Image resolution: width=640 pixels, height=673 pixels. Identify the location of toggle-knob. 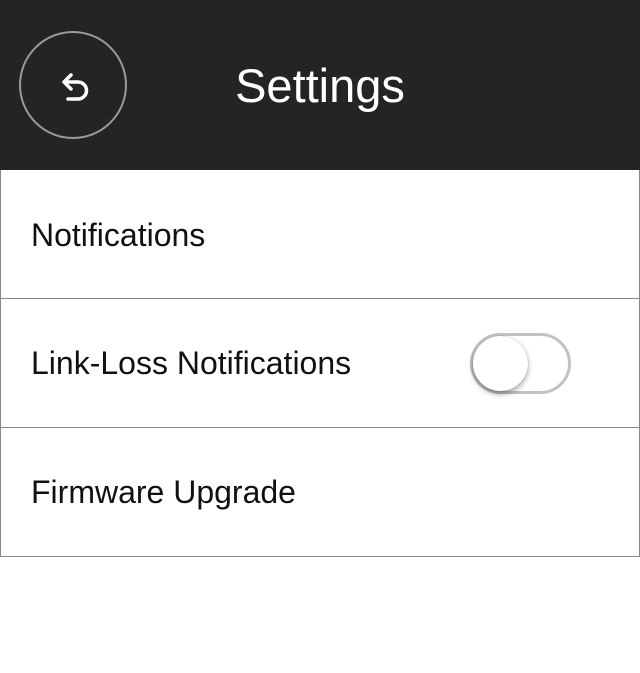
(500, 363).